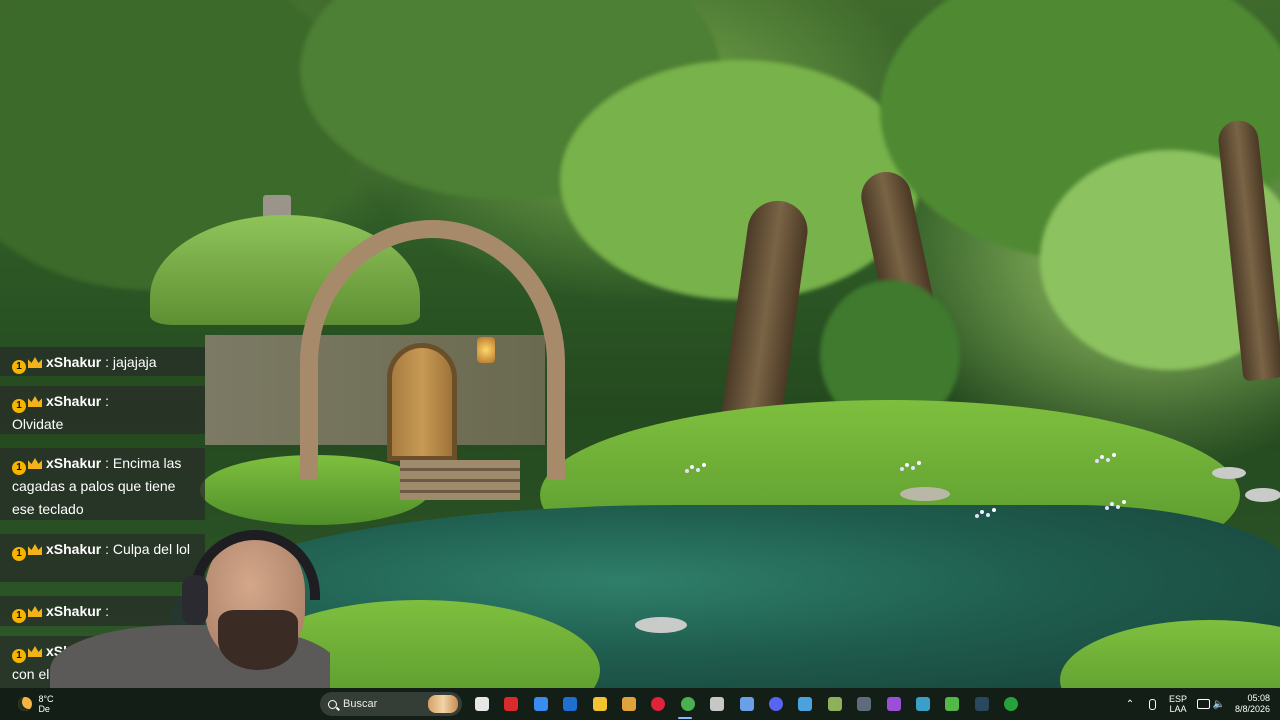  Describe the element at coordinates (486, 350) in the screenshot. I see `lantern` at that location.